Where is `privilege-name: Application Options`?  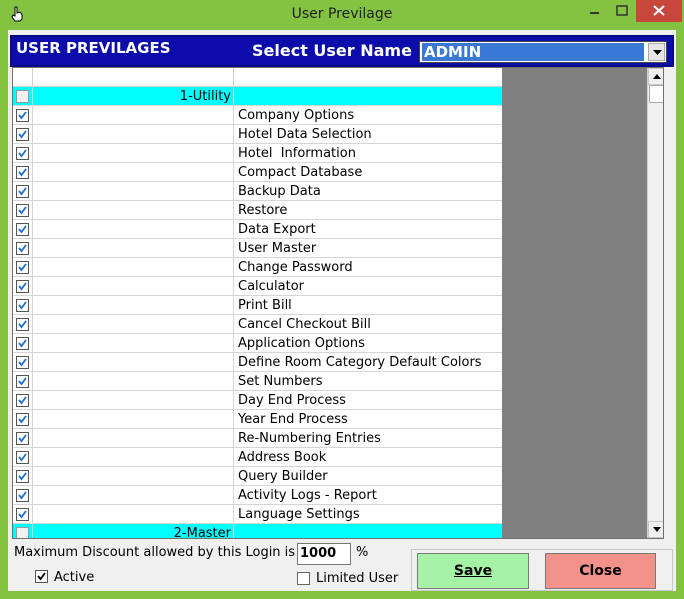 privilege-name: Application Options is located at coordinates (301, 343).